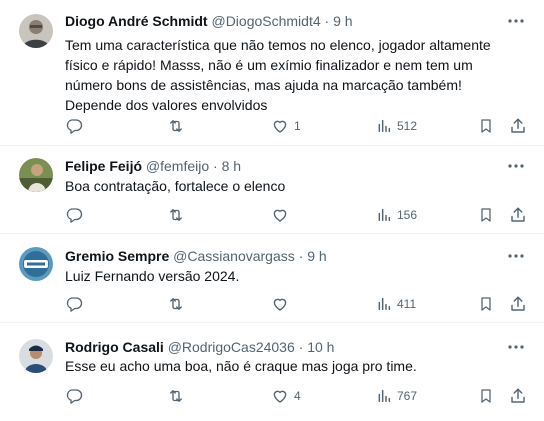 The height and width of the screenshot is (421, 544). I want to click on user-handle: @femfeijo, so click(177, 166).